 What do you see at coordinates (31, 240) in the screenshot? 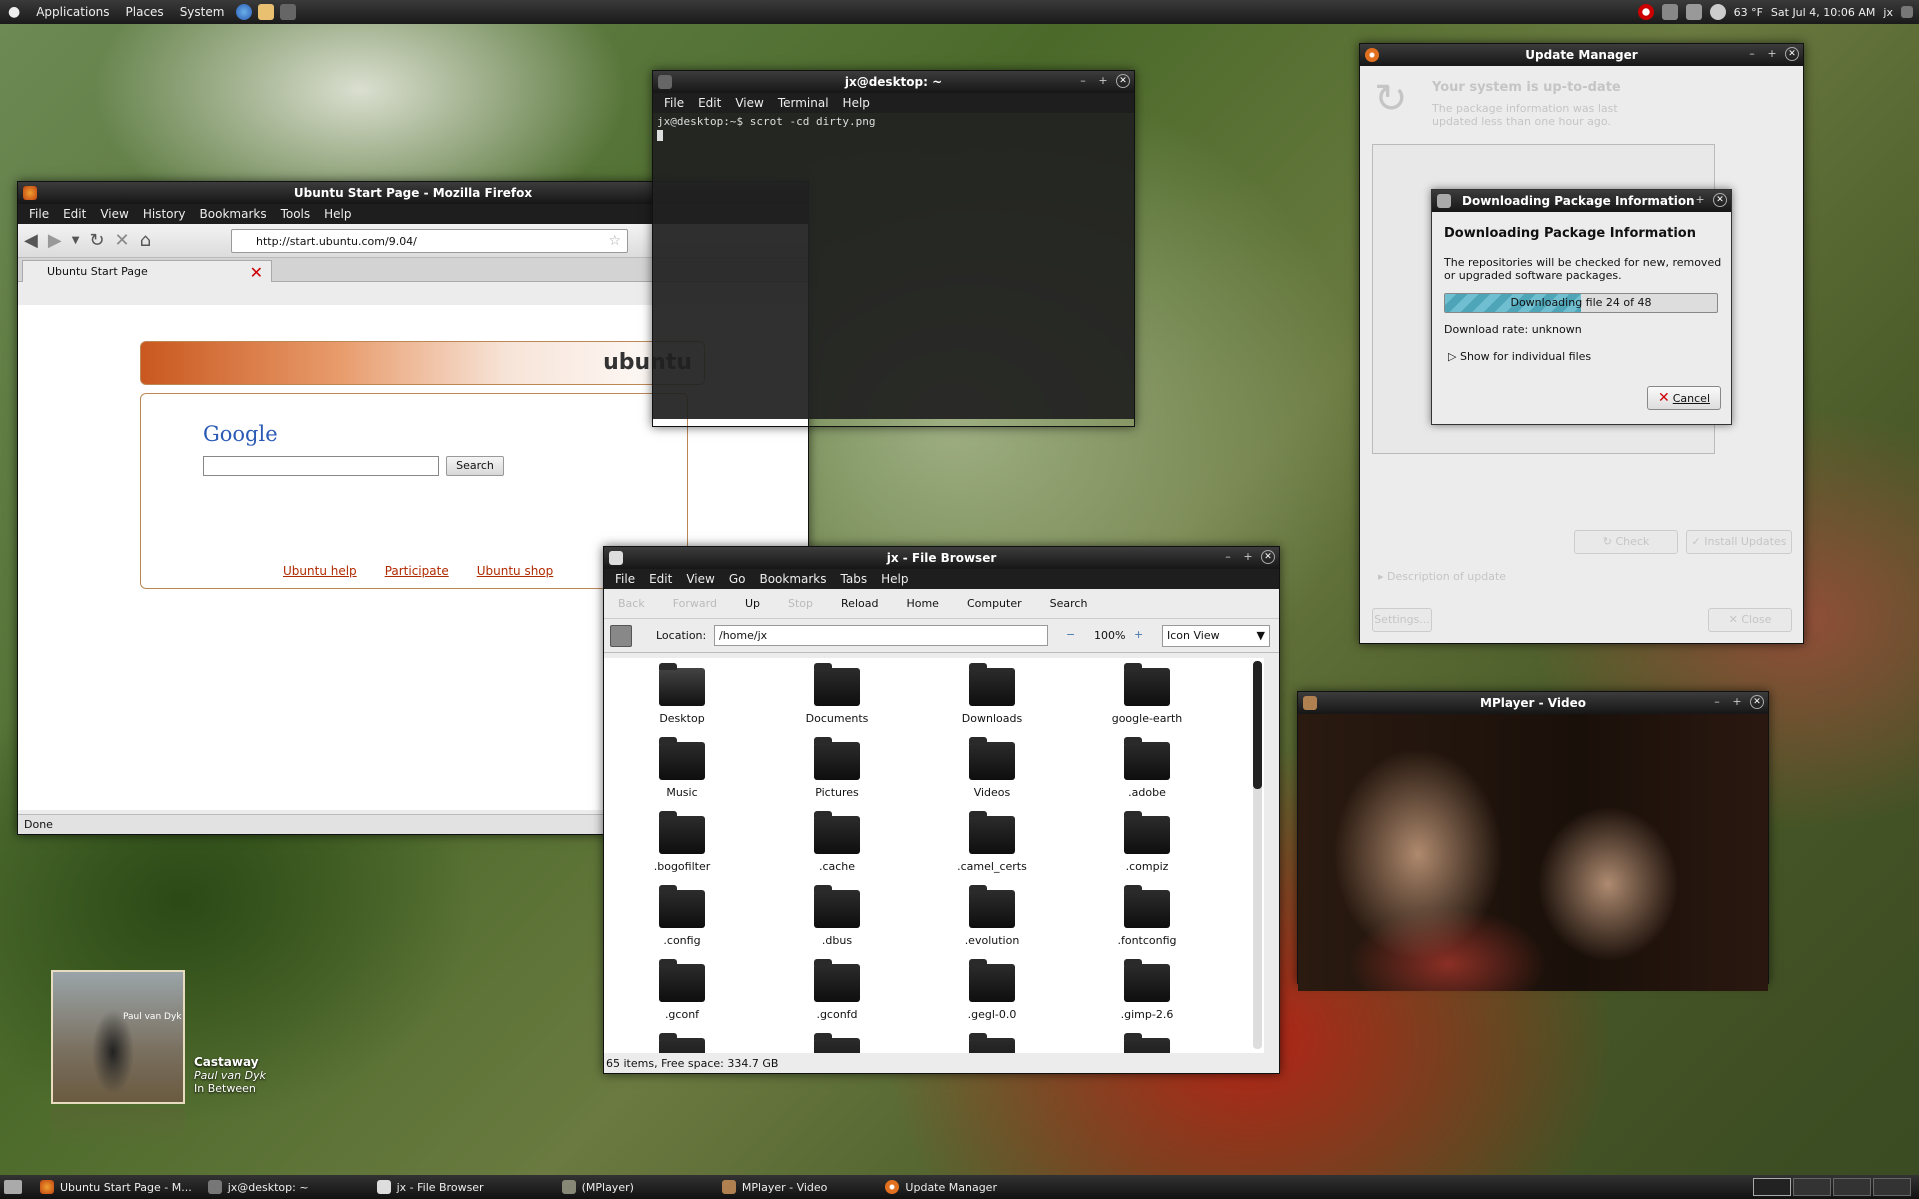
I see `back-arrow-icon: ◀` at bounding box center [31, 240].